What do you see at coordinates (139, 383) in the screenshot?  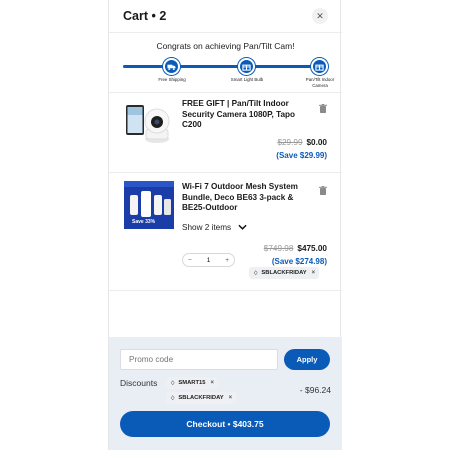 I see `discounts-label: Discounts` at bounding box center [139, 383].